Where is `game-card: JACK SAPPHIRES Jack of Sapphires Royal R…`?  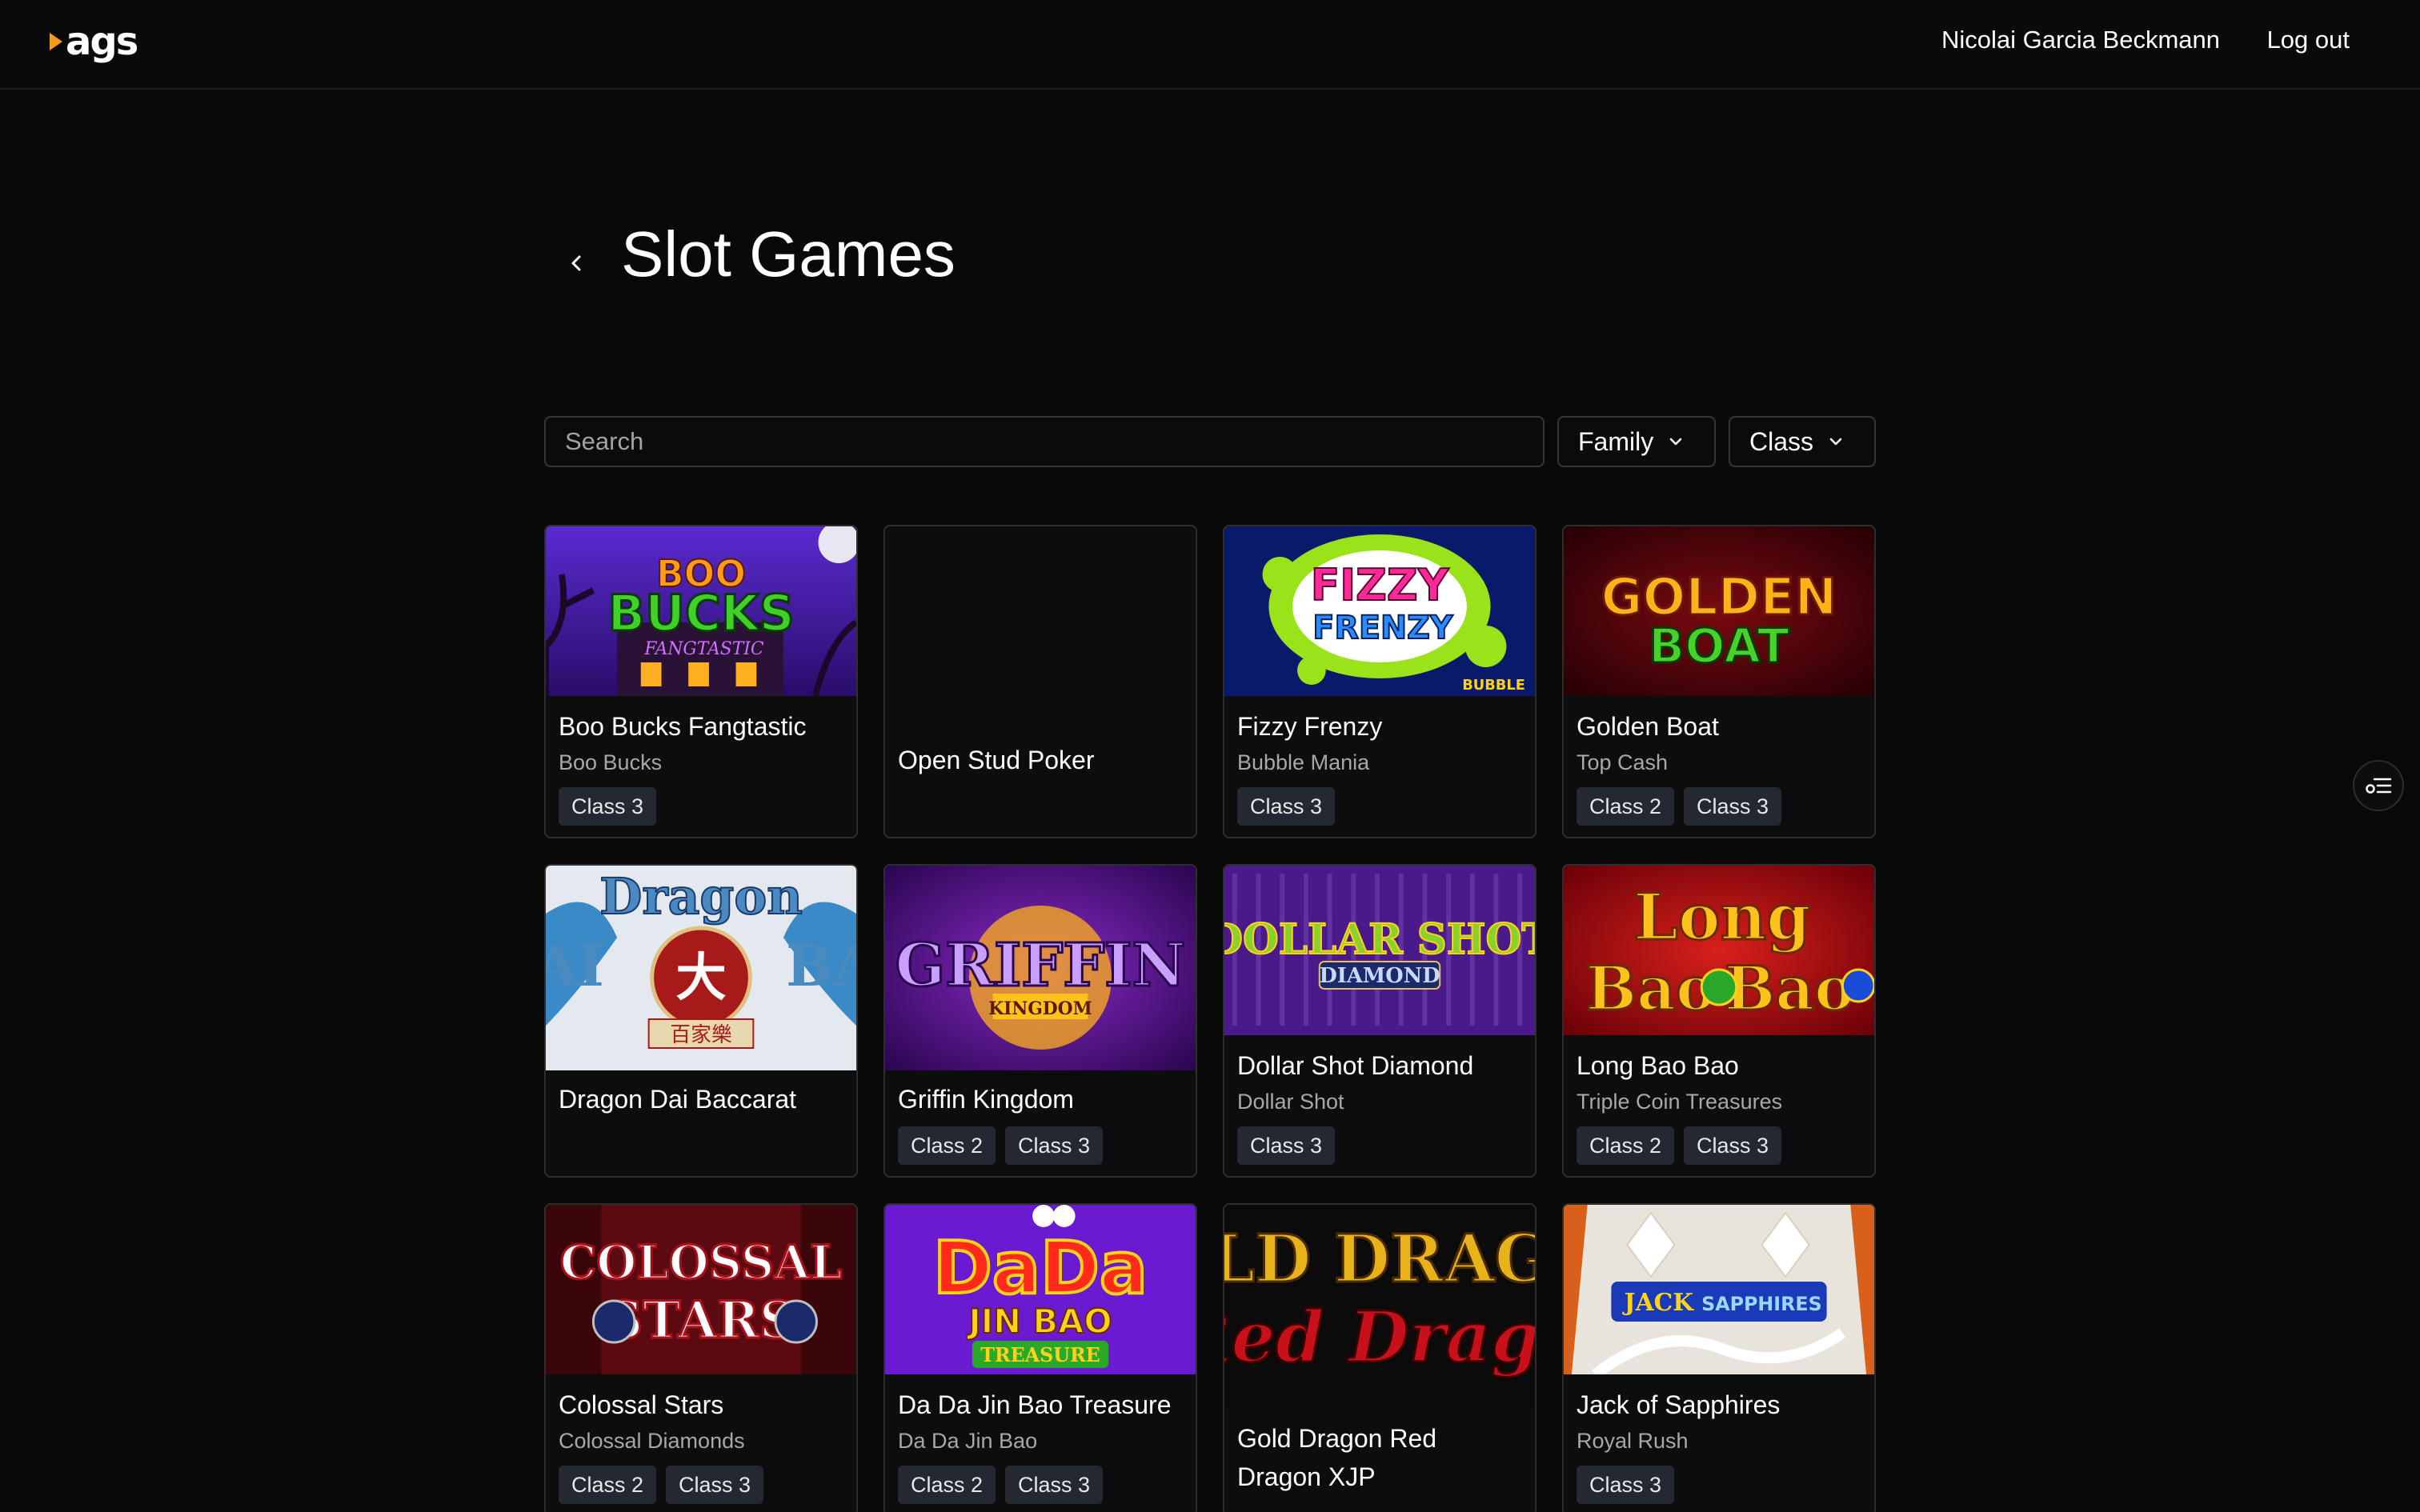 game-card: JACK SAPPHIRES Jack of Sapphires Royal R… is located at coordinates (1719, 1357).